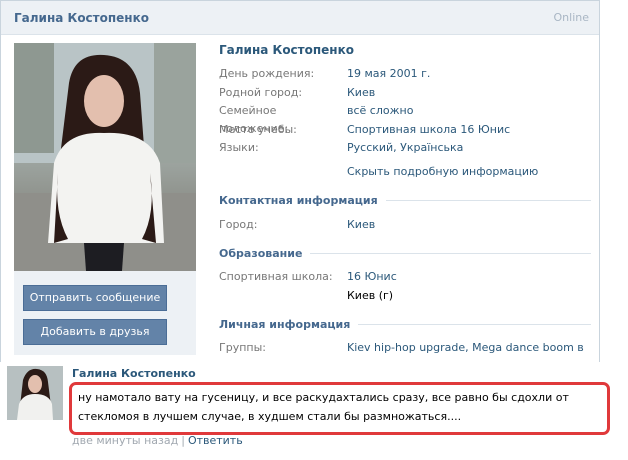 Image resolution: width=628 pixels, height=460 pixels. Describe the element at coordinates (95, 332) in the screenshot. I see `add-friend-button: Добавить в друзья` at that location.